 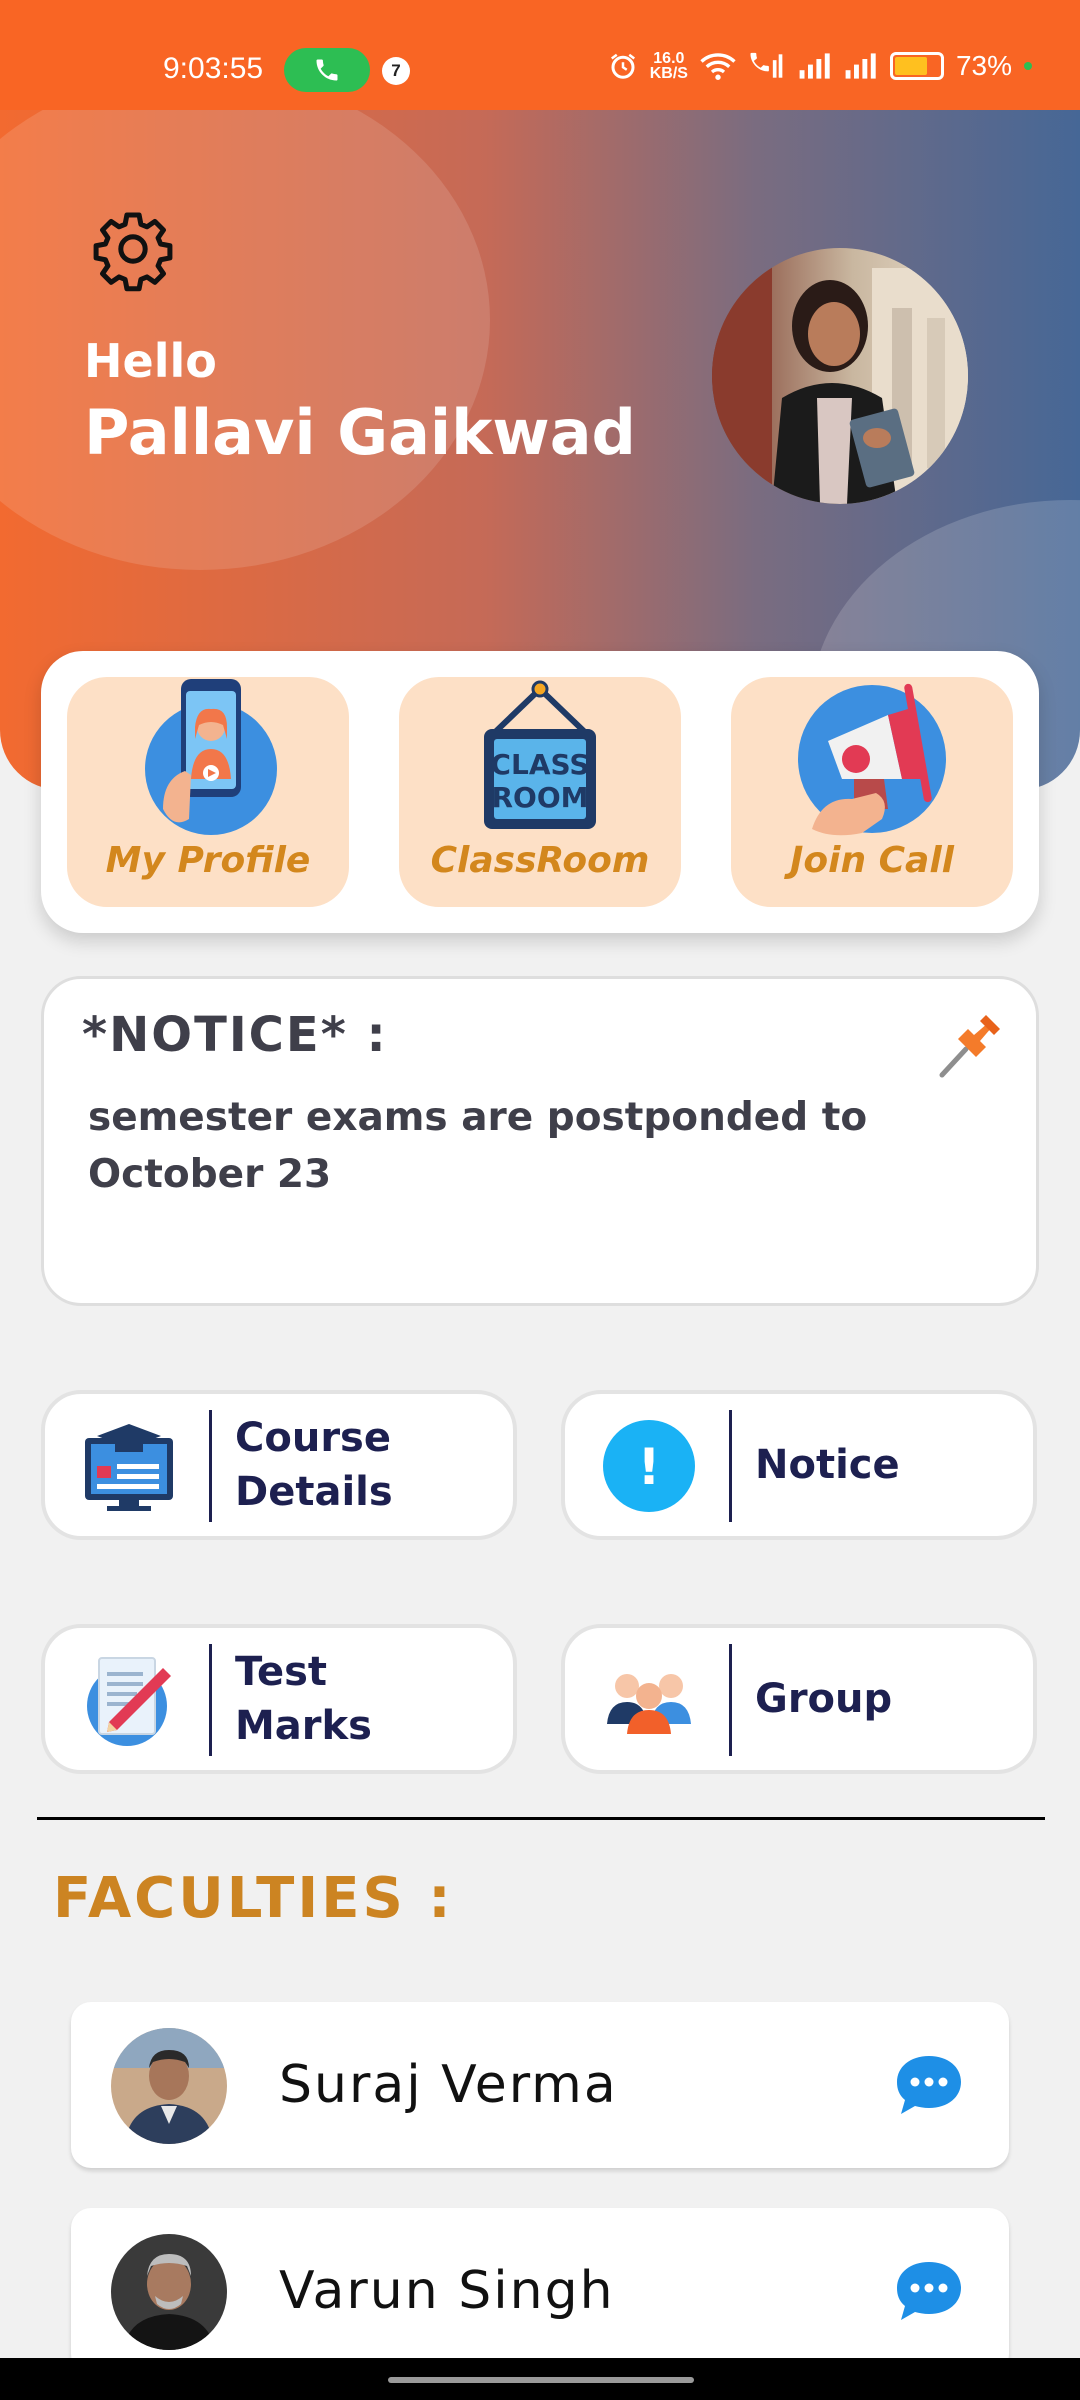 I want to click on classroom-sign-icon: CLASS ROOM, so click(x=540, y=754).